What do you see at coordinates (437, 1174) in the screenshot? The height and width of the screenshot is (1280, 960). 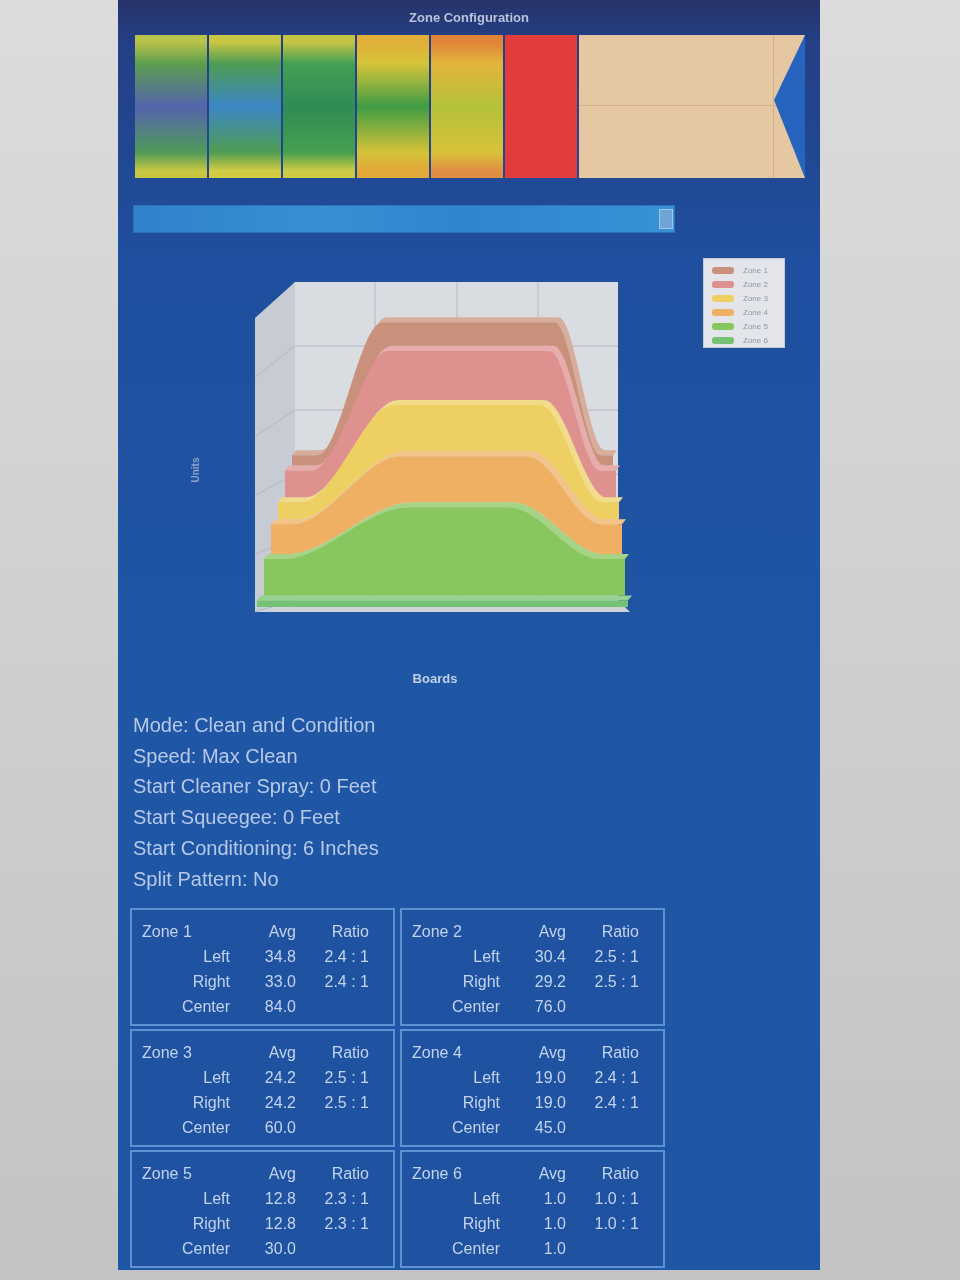 I see `zone-title: Zone 6` at bounding box center [437, 1174].